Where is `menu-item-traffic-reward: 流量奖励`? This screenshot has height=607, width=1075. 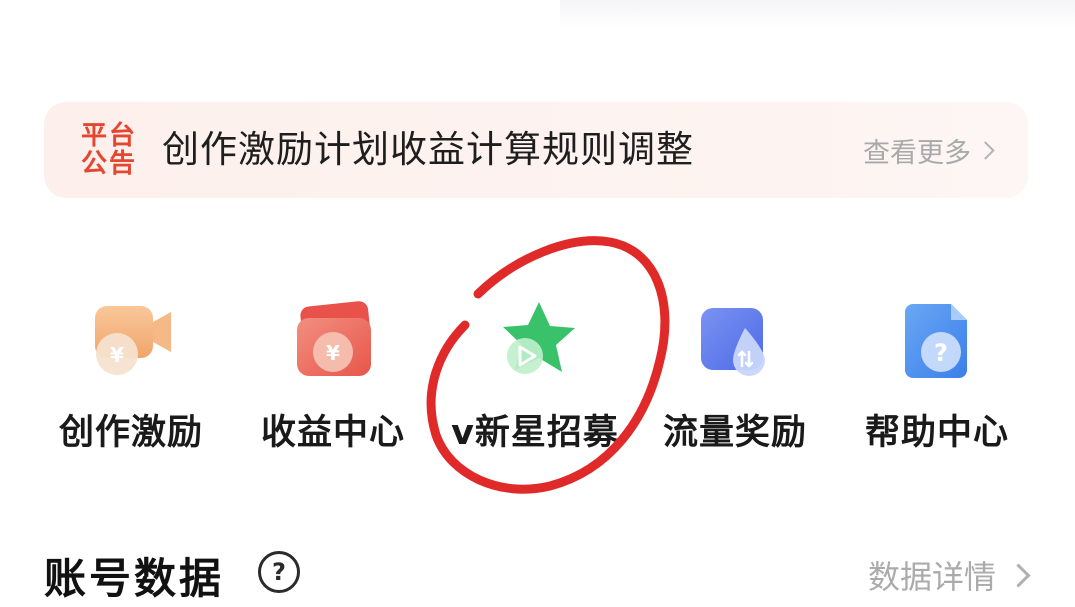 menu-item-traffic-reward: 流量奖励 is located at coordinates (735, 376).